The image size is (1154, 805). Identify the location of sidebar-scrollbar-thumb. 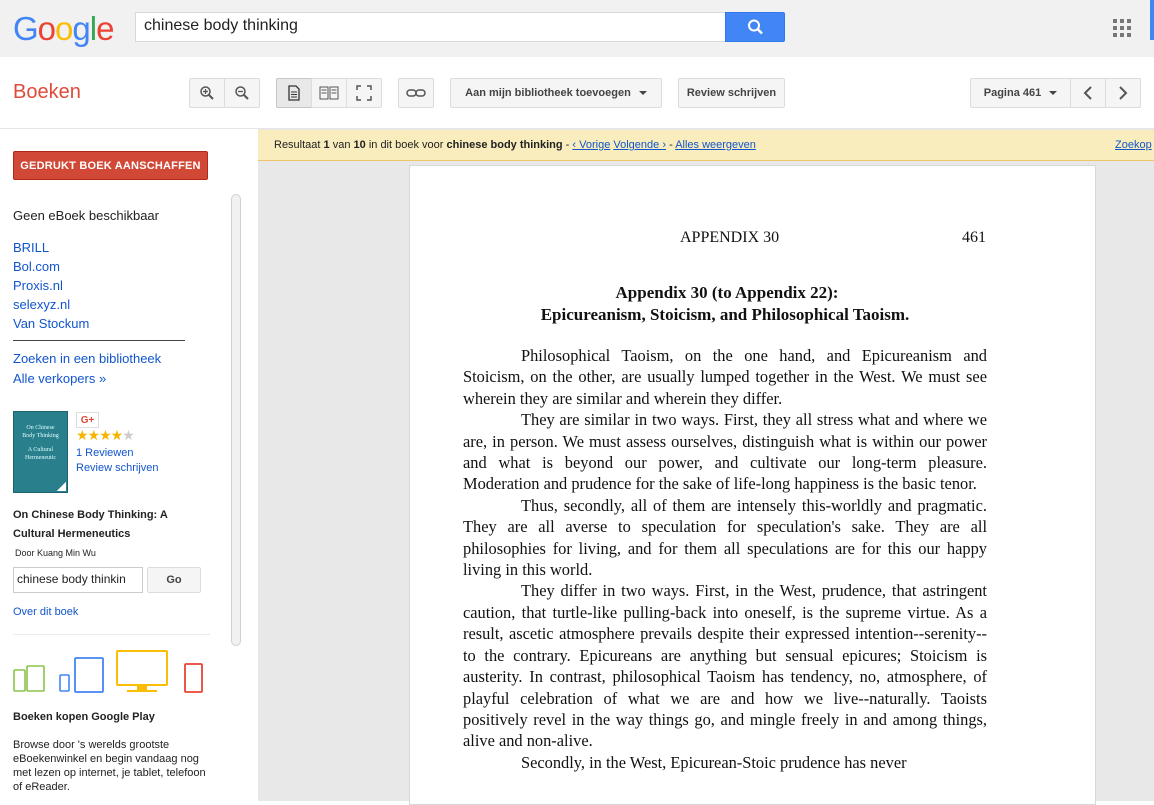
(236, 420).